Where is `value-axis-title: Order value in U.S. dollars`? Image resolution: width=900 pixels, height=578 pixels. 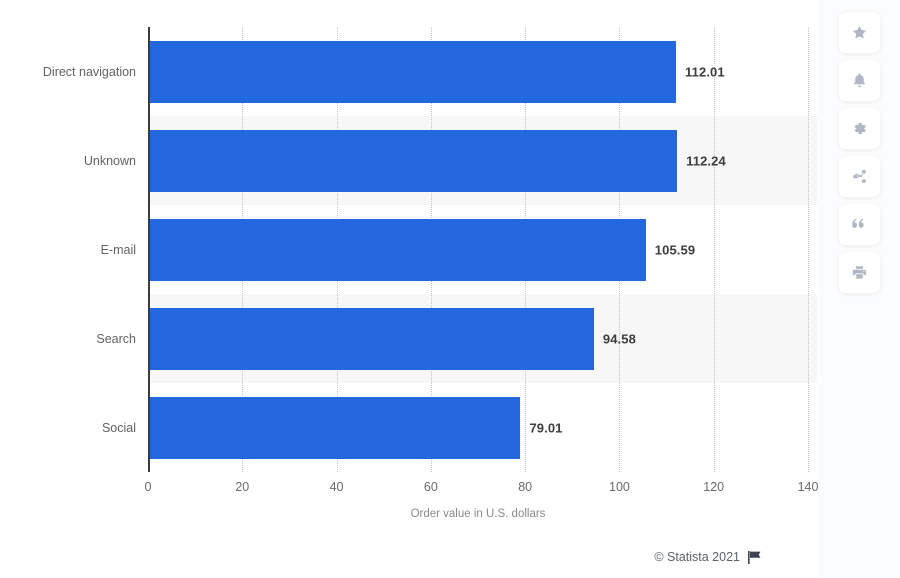 value-axis-title: Order value in U.S. dollars is located at coordinates (478, 514).